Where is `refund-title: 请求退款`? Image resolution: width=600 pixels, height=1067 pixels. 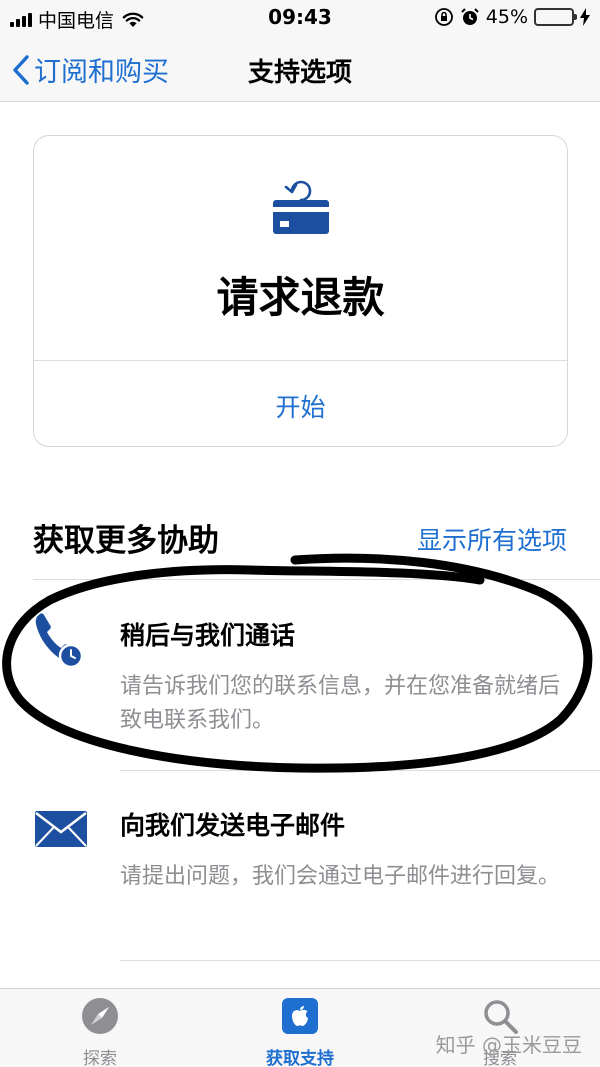
refund-title: 请求退款 is located at coordinates (300, 297).